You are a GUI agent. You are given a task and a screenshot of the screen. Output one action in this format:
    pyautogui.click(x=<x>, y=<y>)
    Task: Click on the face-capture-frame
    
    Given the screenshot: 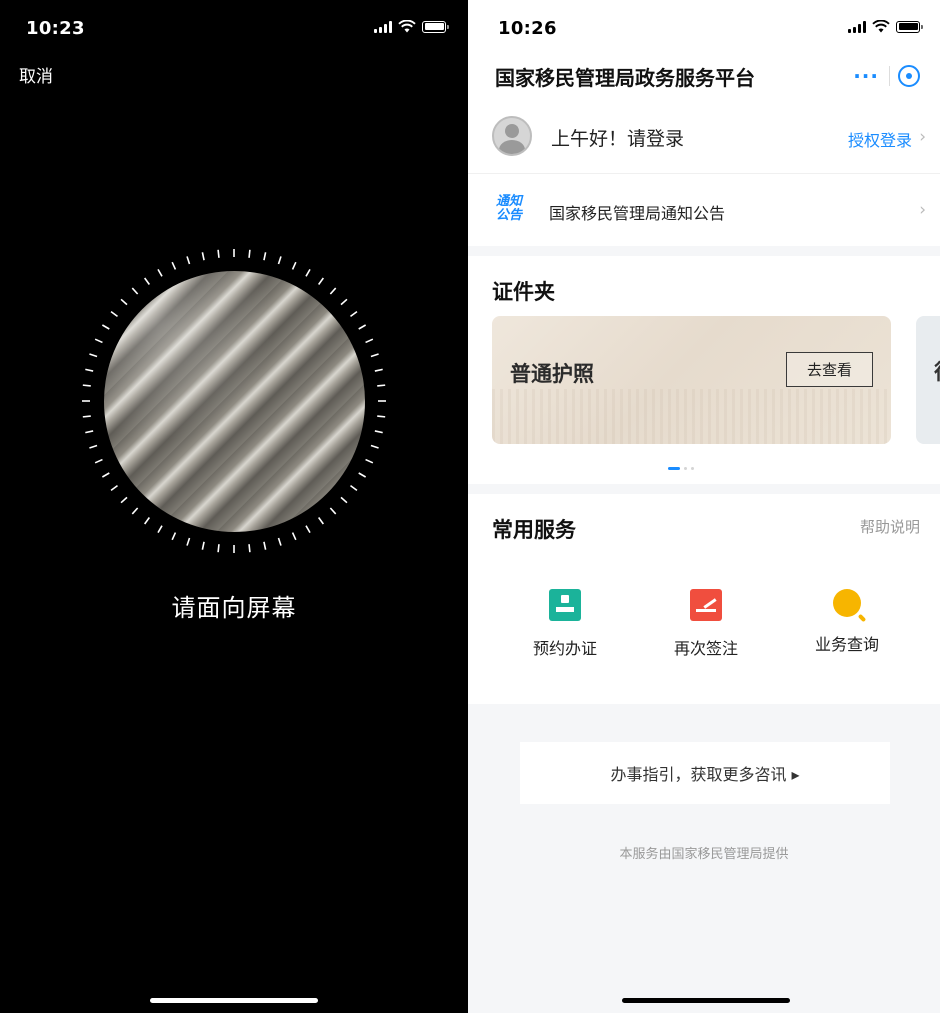 What is the action you would take?
    pyautogui.click(x=234, y=401)
    